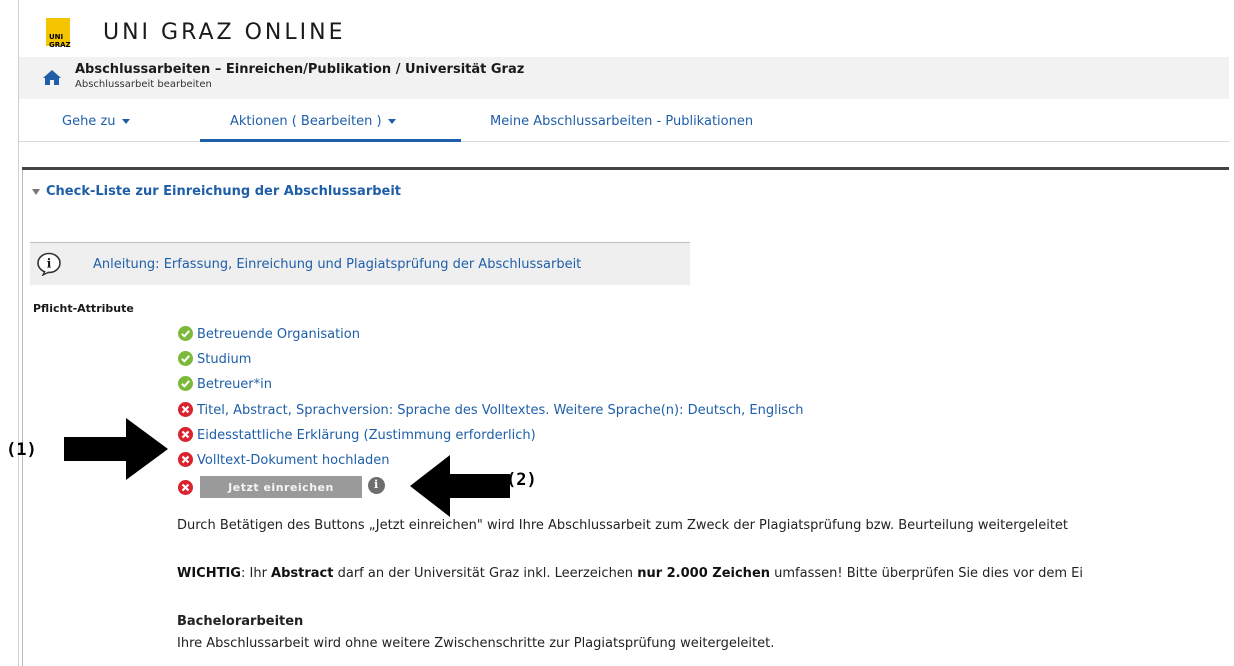  I want to click on nav-actions-menu: Aktionen ( Bearbeiten ), so click(313, 121).